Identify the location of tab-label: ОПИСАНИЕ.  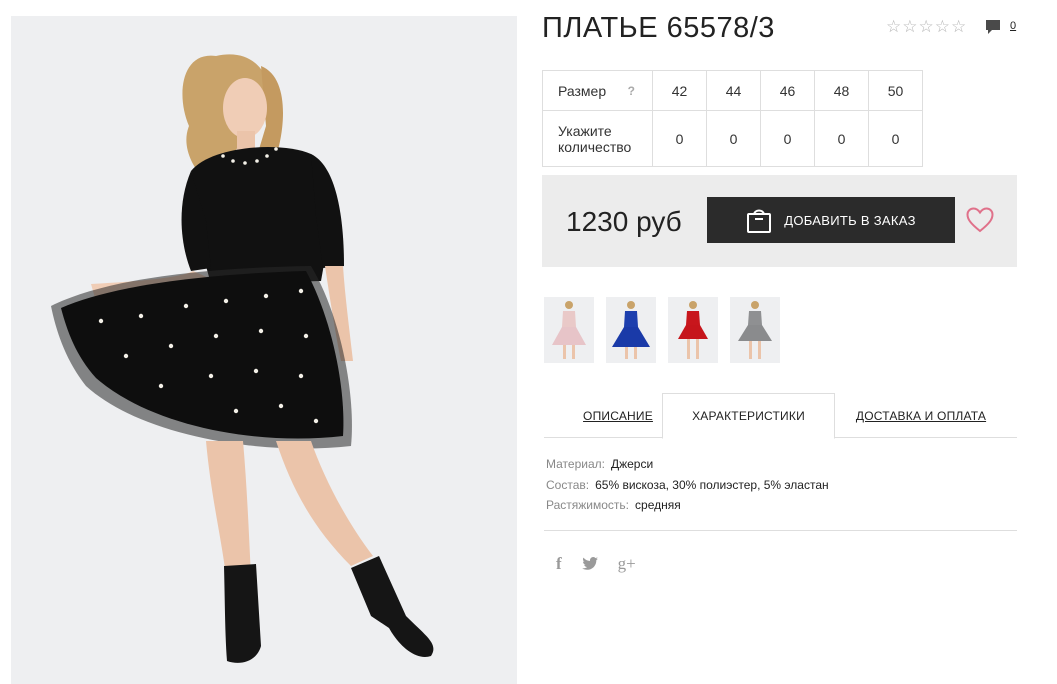
(618, 415).